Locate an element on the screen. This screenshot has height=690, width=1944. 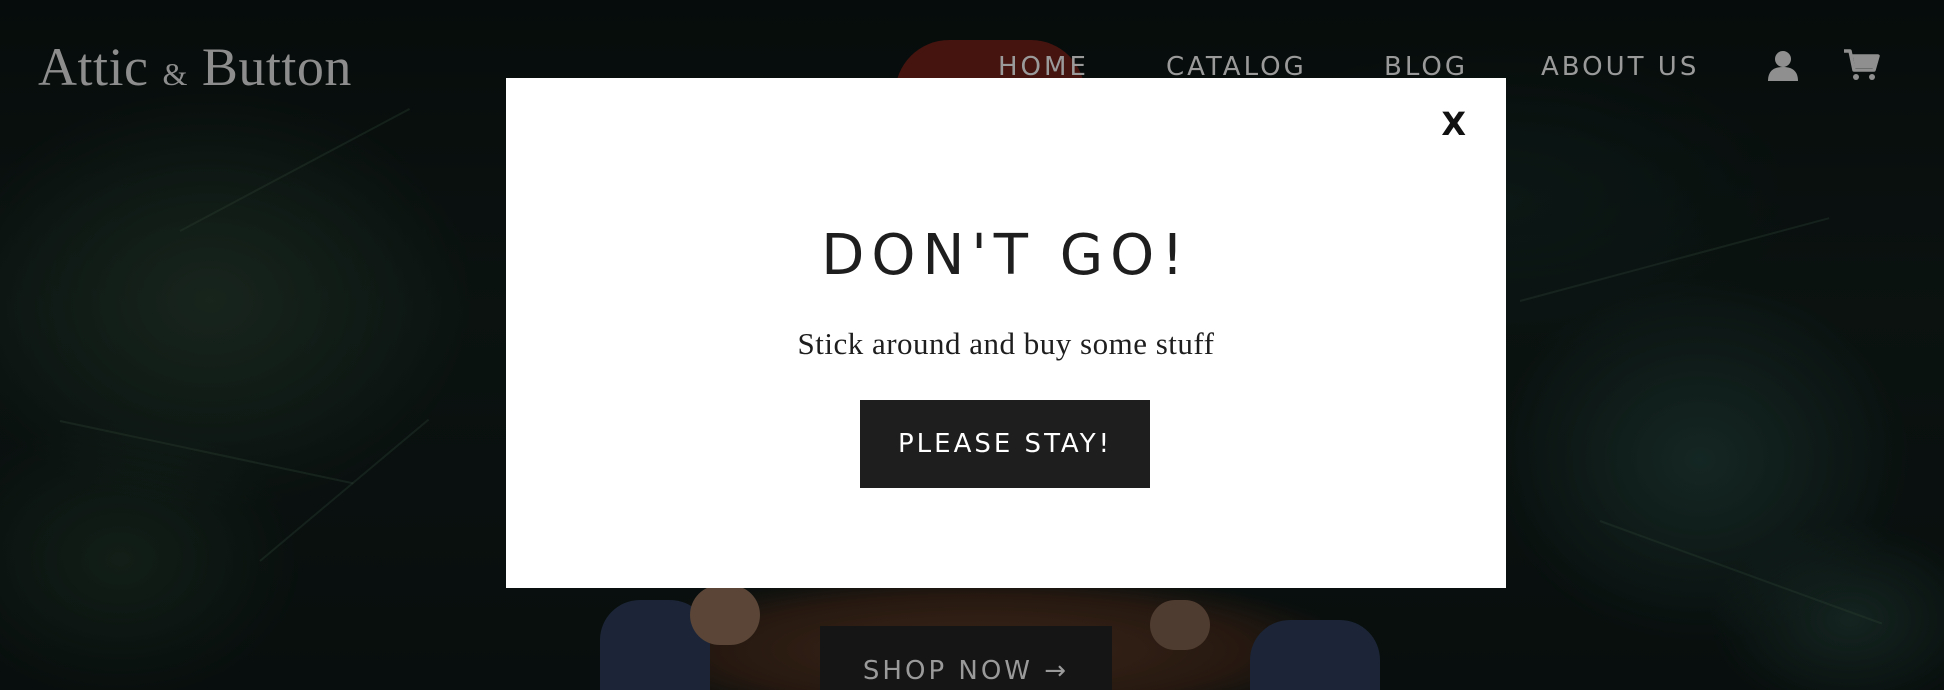
modal-title: DON'T GO! is located at coordinates (1006, 255).